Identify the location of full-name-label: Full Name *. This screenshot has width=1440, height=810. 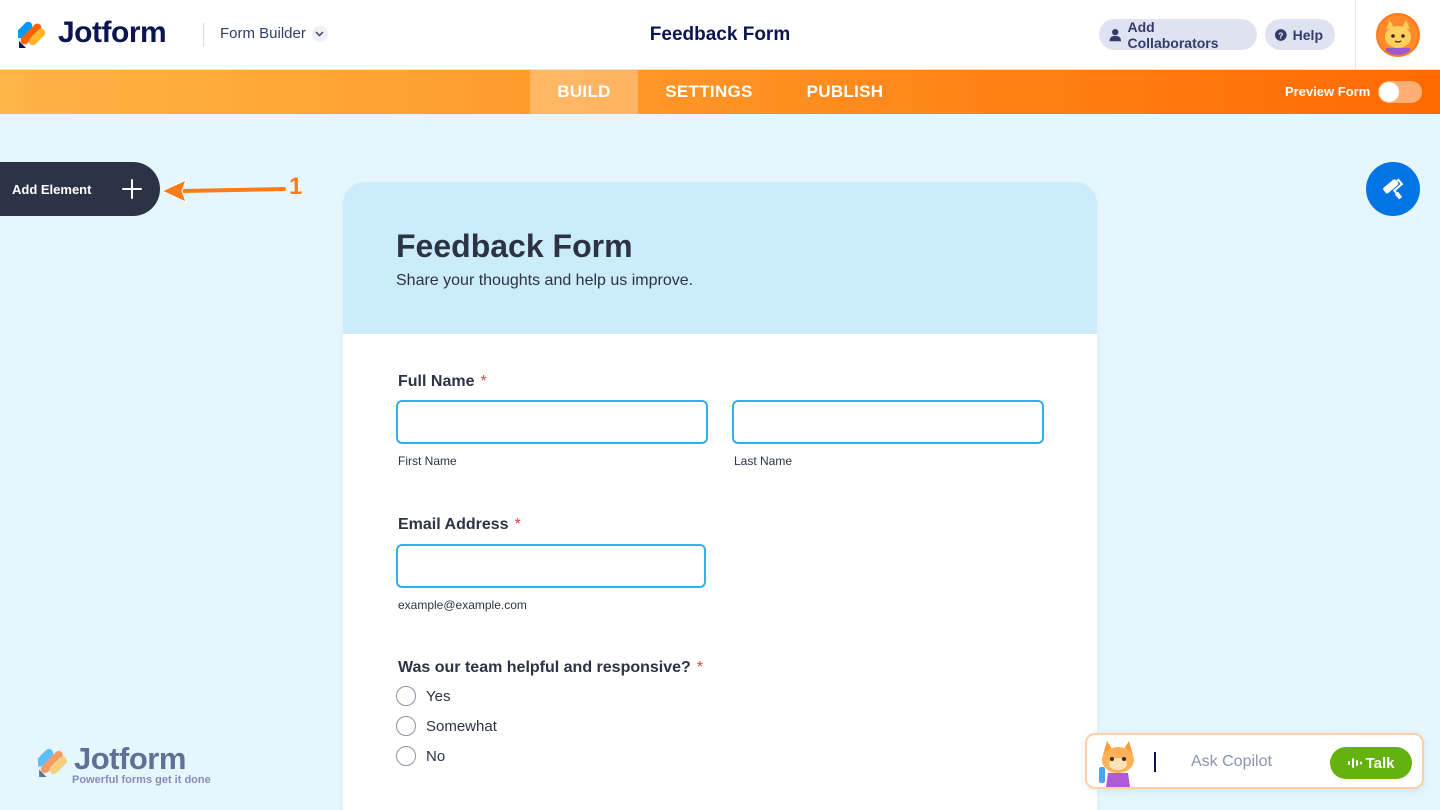
(442, 382).